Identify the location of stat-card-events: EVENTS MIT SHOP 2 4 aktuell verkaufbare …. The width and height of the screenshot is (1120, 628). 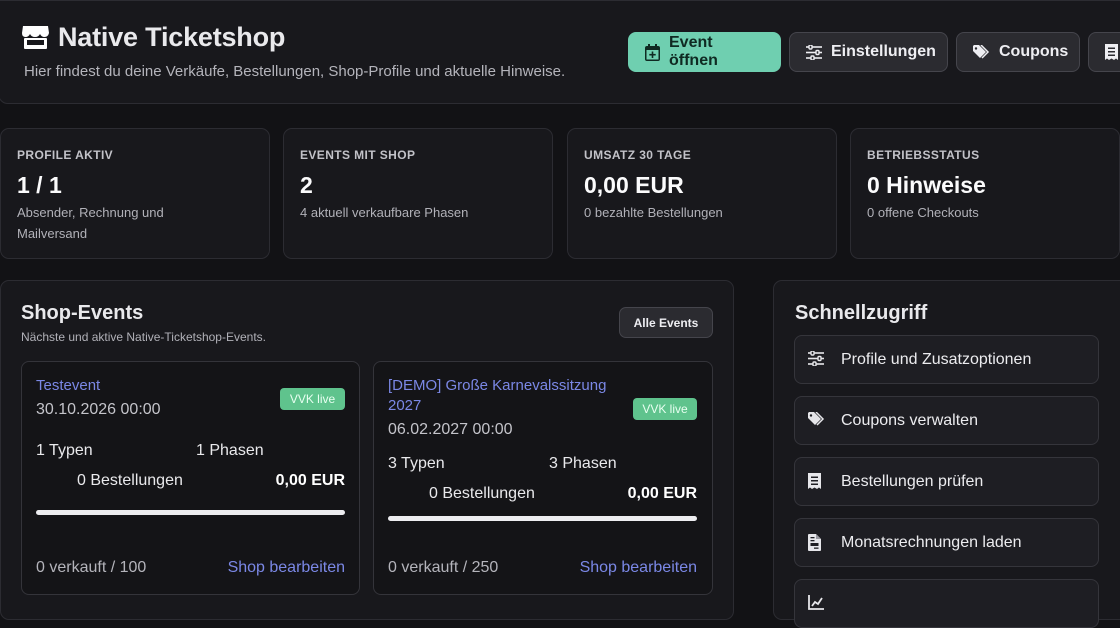
(418, 193).